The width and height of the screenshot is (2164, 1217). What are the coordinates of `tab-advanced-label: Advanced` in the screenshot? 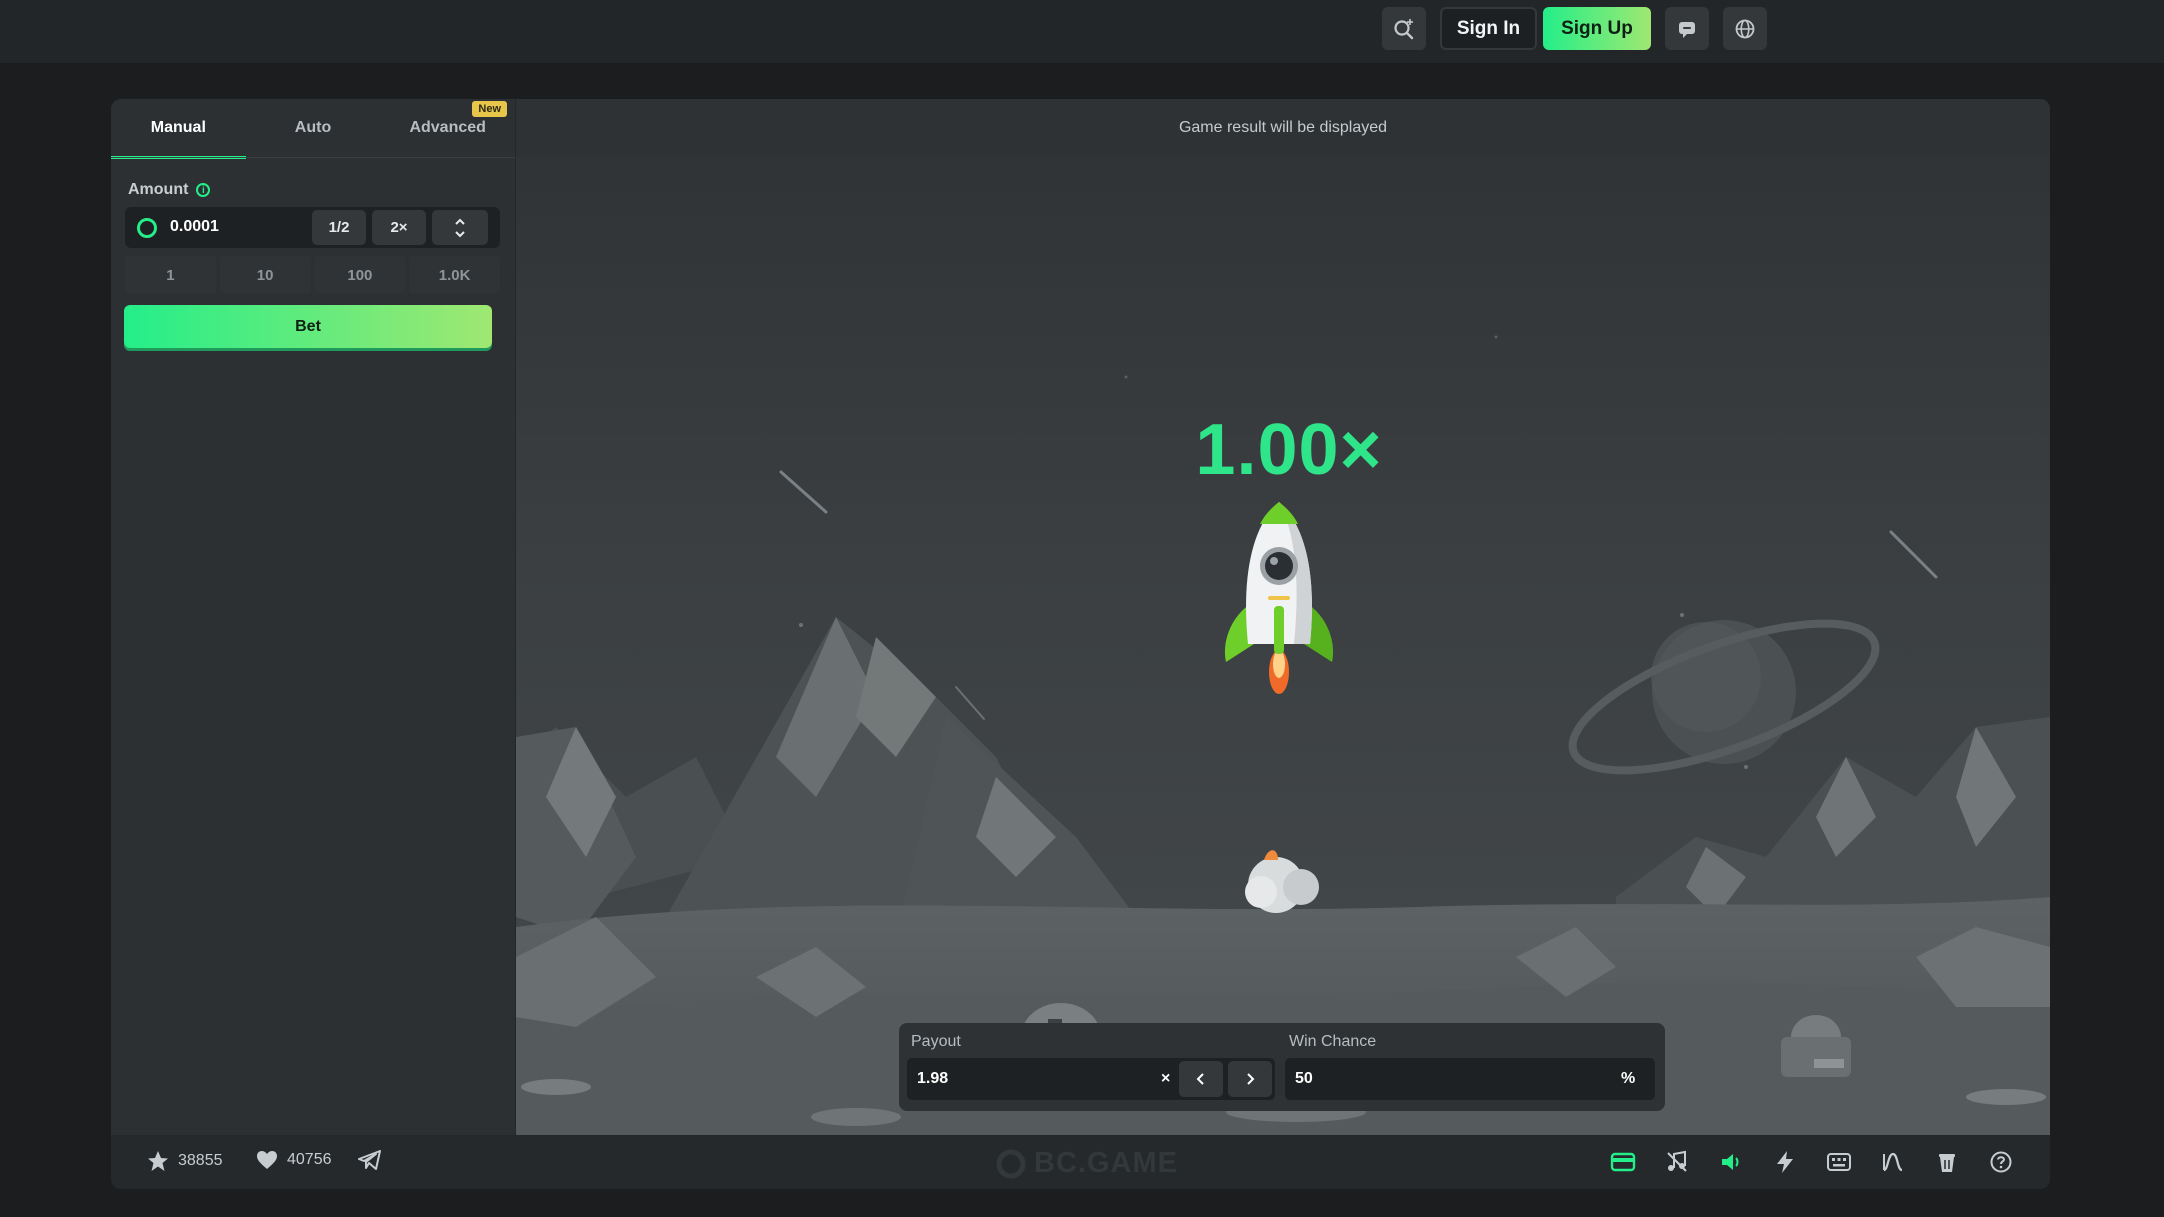 It's located at (447, 127).